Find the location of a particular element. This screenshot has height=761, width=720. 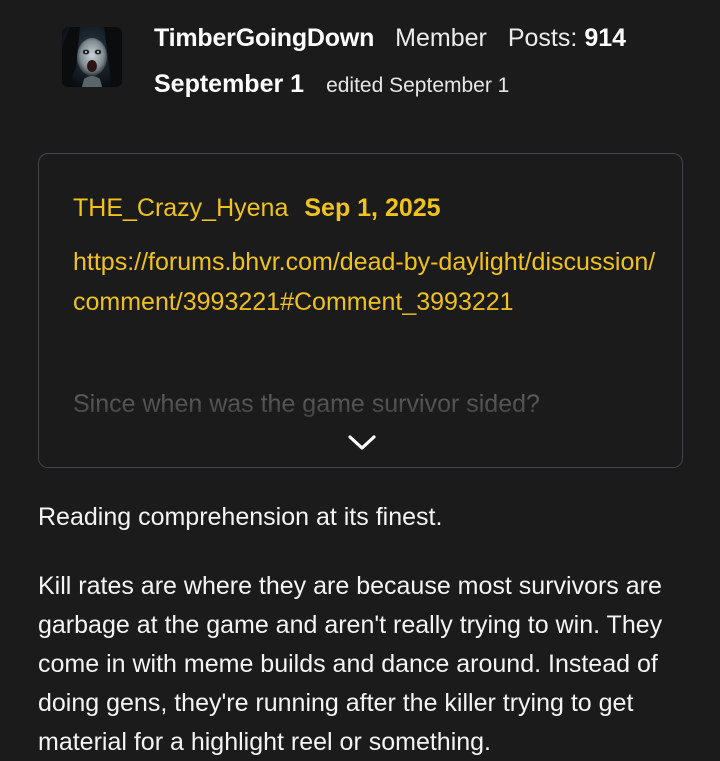

post-meta: September 1 edited September 1 is located at coordinates (331, 84).